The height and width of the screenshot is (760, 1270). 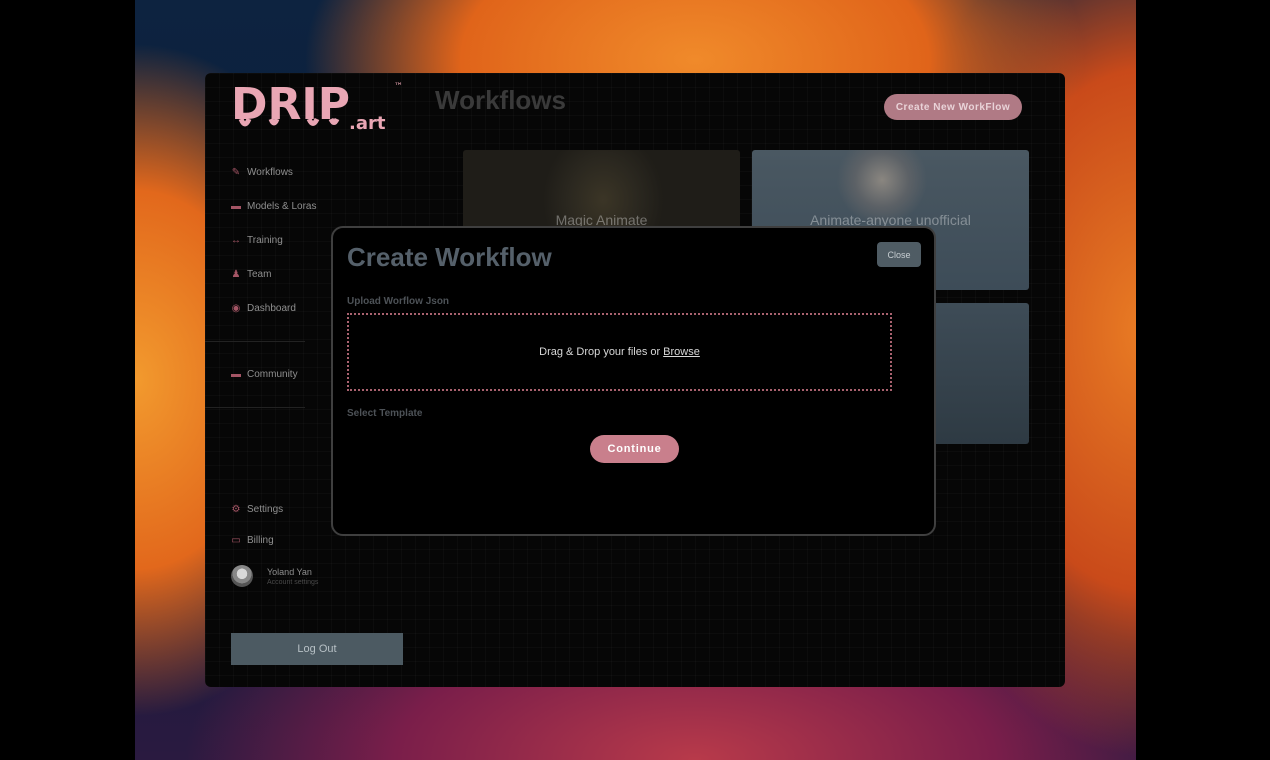 I want to click on sidebar-item-label: Settings, so click(x=265, y=509).